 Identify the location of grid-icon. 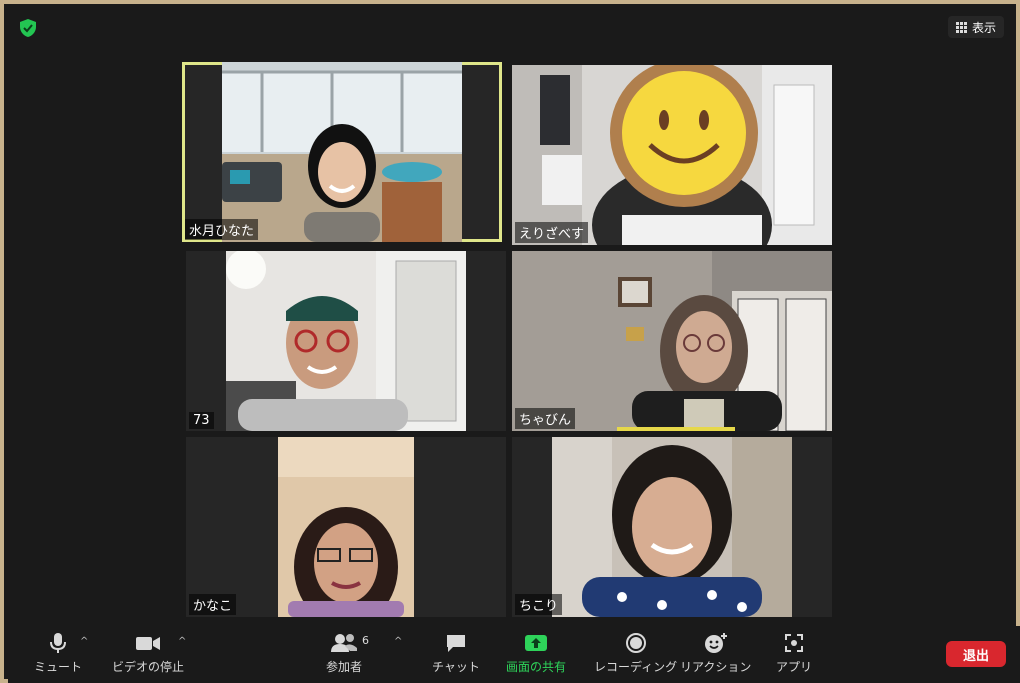
(961, 27).